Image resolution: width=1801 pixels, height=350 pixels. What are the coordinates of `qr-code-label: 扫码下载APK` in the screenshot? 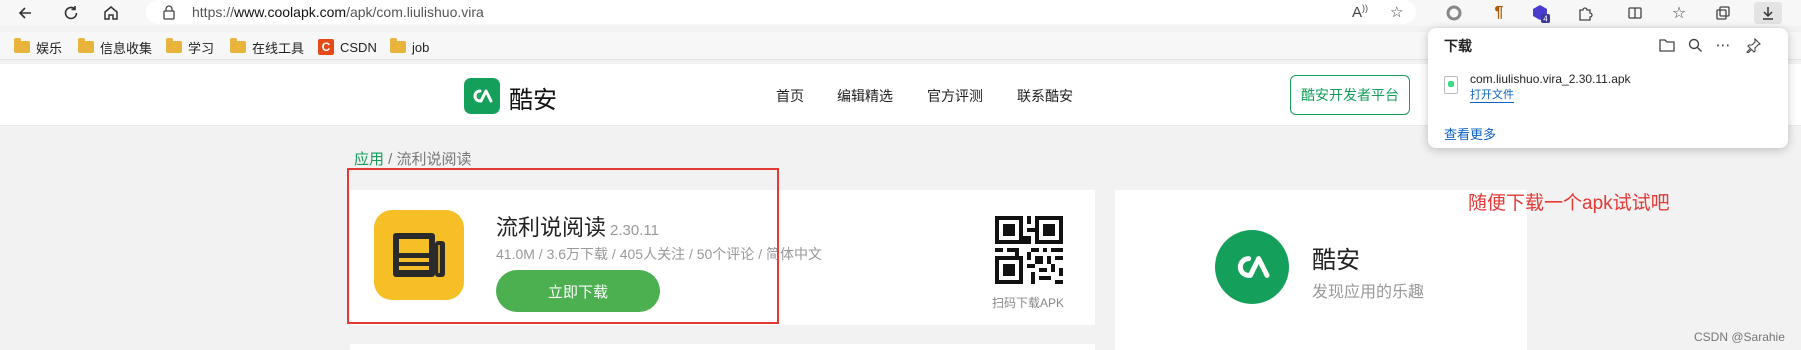 It's located at (1028, 303).